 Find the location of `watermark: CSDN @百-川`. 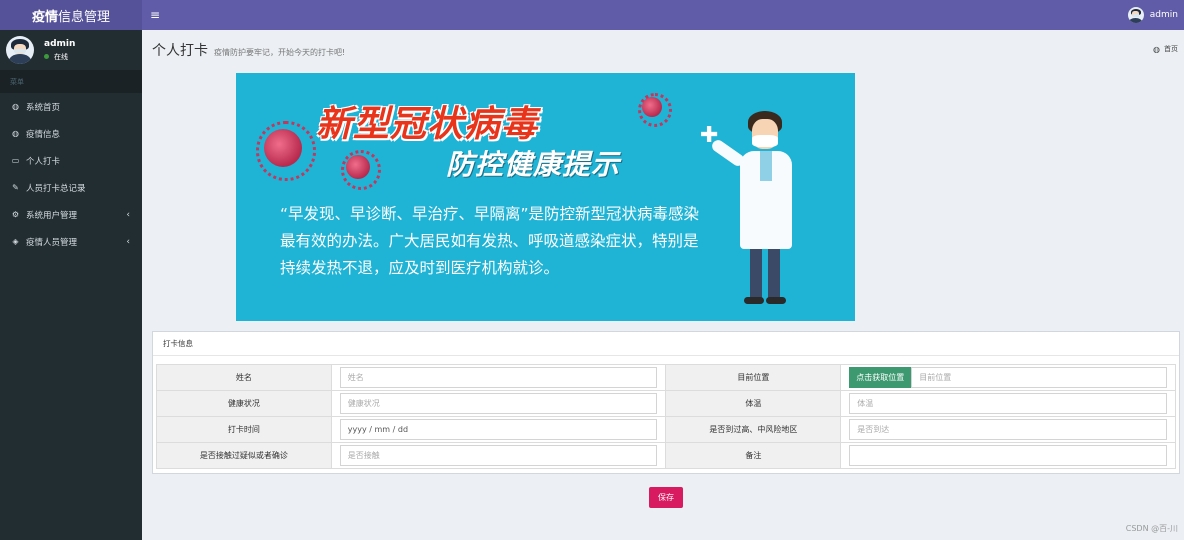

watermark: CSDN @百-川 is located at coordinates (1151, 528).